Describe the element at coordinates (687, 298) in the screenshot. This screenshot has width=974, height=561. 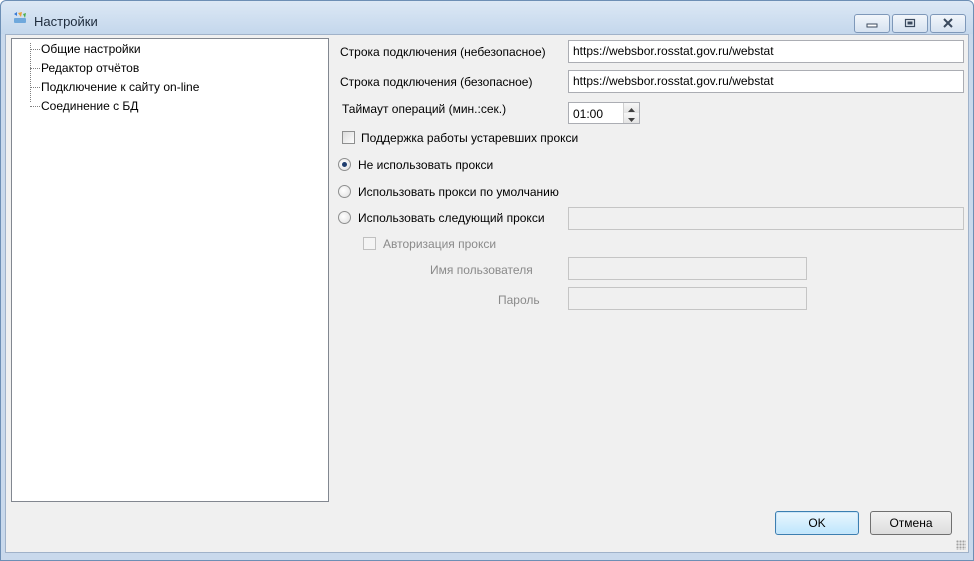
I see `password-field` at that location.